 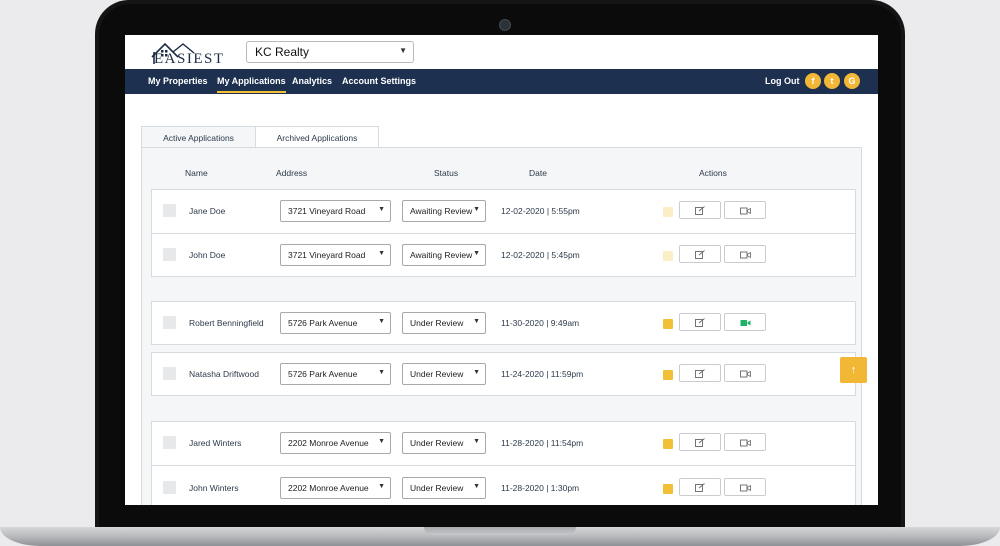 What do you see at coordinates (852, 81) in the screenshot?
I see `google-icon: G` at bounding box center [852, 81].